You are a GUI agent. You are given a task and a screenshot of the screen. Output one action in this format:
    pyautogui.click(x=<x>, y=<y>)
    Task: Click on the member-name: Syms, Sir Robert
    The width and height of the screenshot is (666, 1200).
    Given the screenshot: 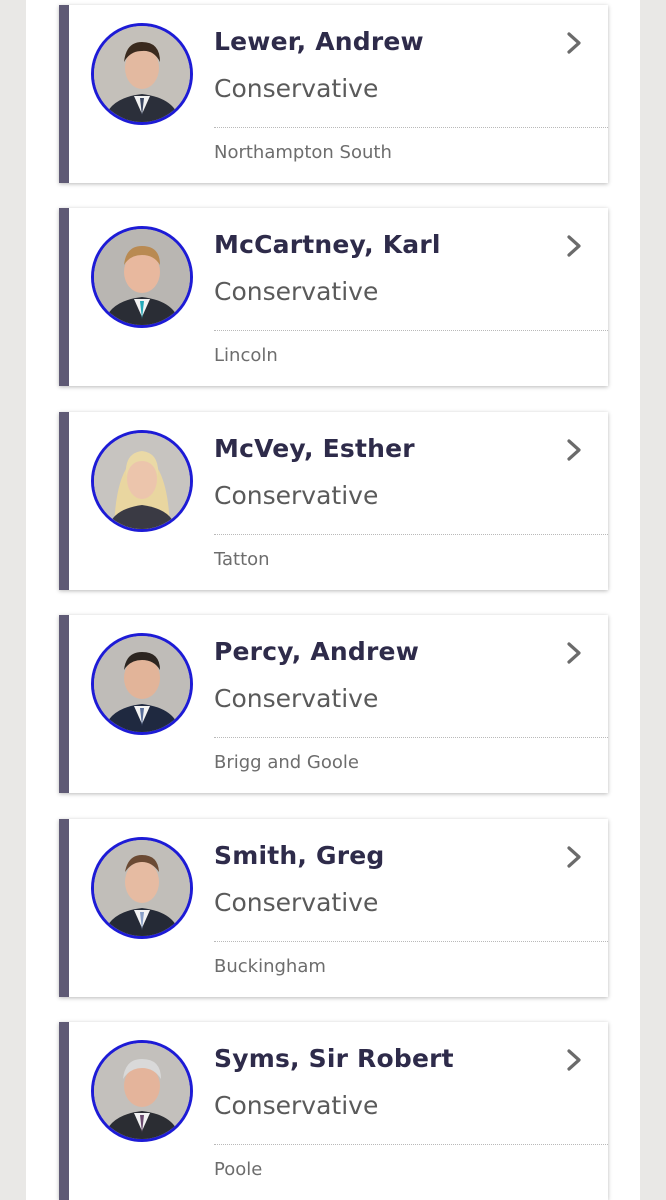 What is the action you would take?
    pyautogui.click(x=334, y=1058)
    